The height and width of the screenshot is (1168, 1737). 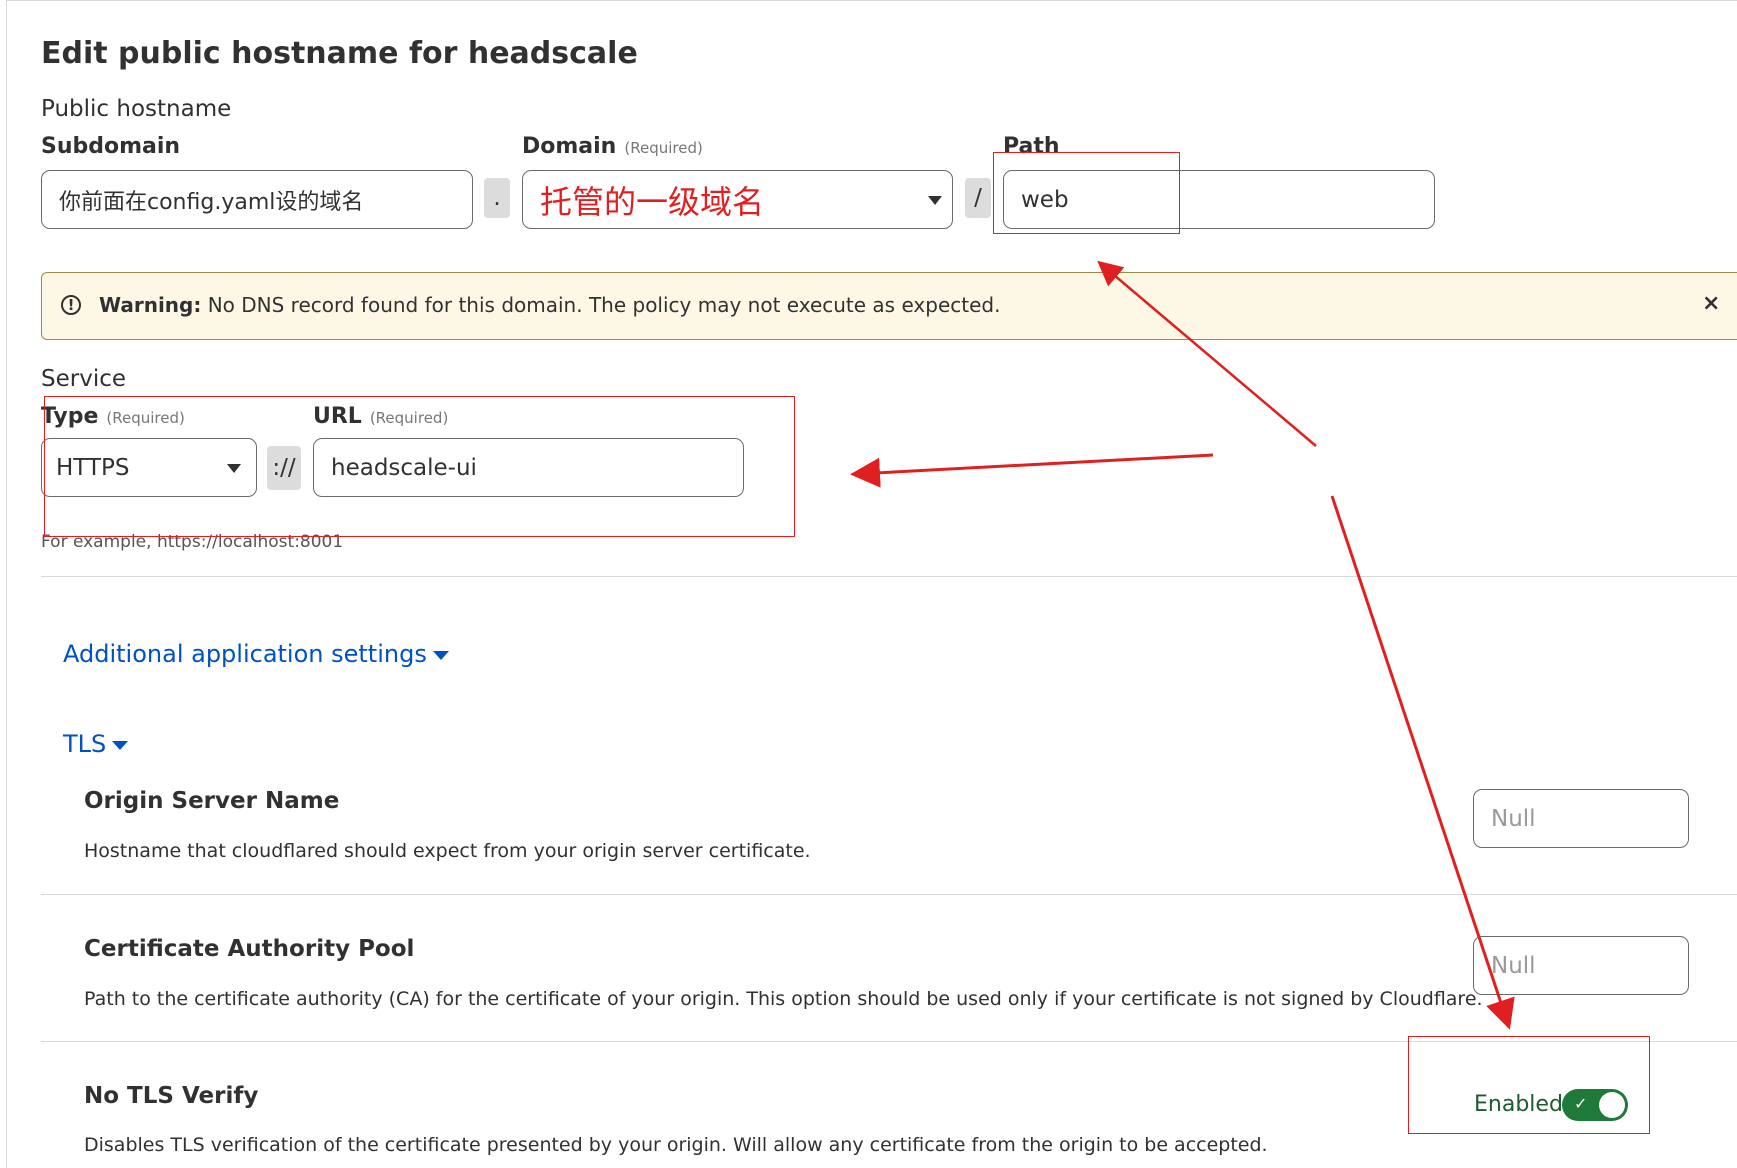 I want to click on arrow-to-toggle, so click(x=1422, y=762).